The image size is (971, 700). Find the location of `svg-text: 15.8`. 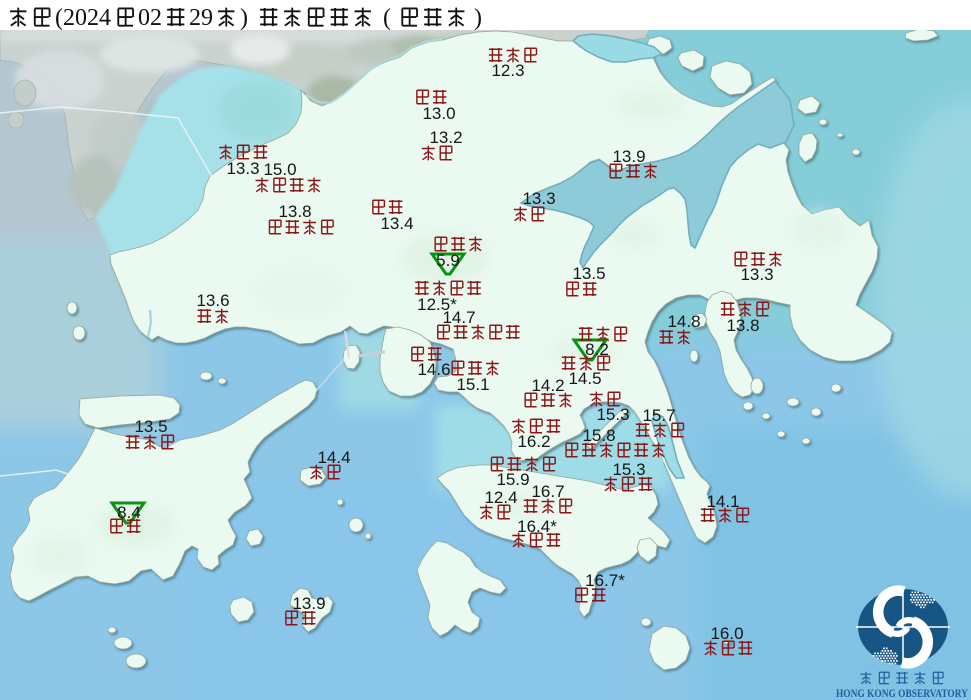

svg-text: 15.8 is located at coordinates (598, 435).